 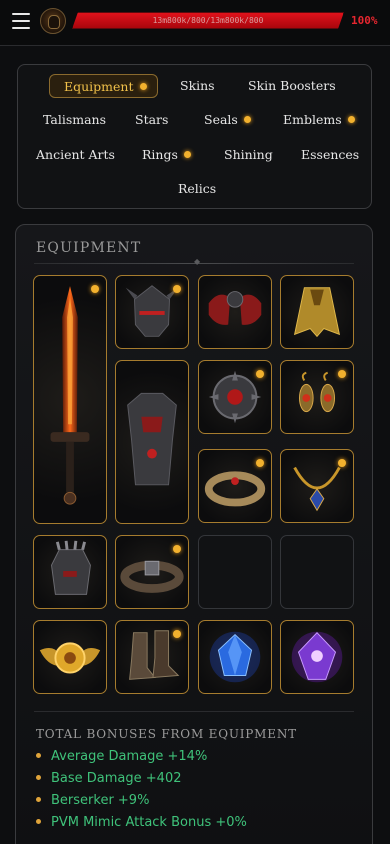 What do you see at coordinates (166, 734) in the screenshot?
I see `bonuses-title: TOTAL BONUSES FROM EQUIPMENT` at bounding box center [166, 734].